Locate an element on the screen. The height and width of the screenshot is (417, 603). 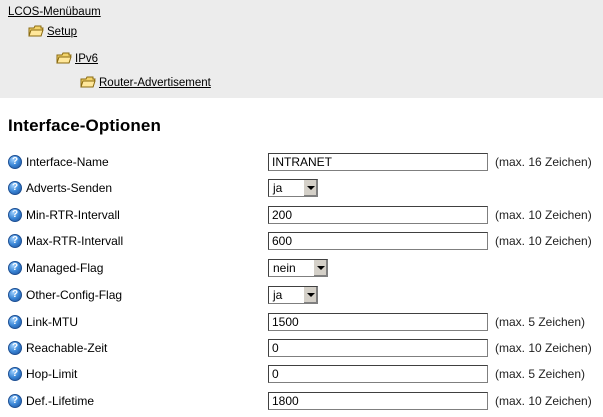
field-label: Def.-Lifetime is located at coordinates (60, 401).